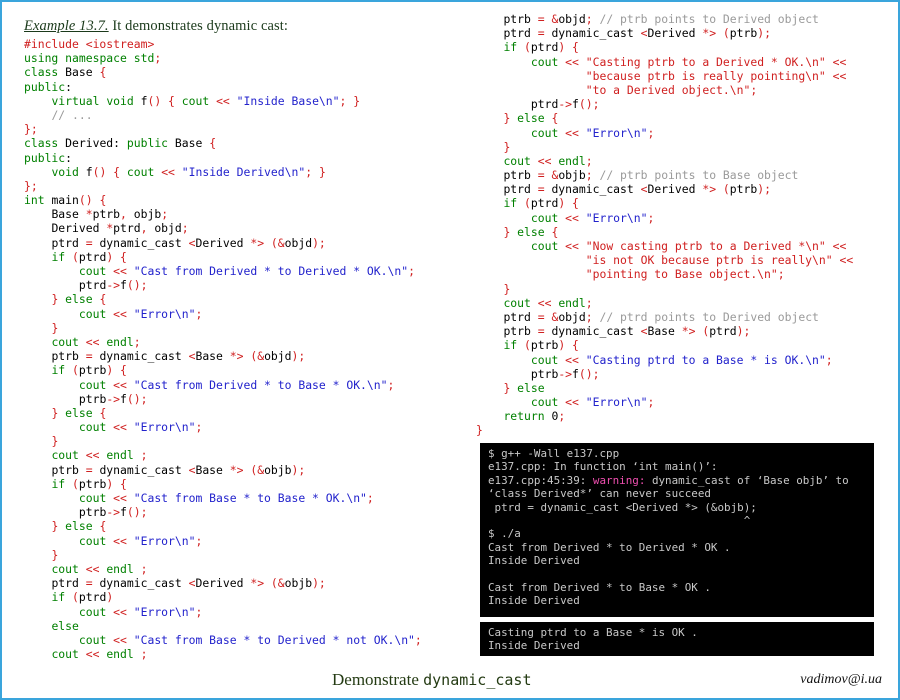  I want to click on code-line: #include <iostream>, so click(89, 44).